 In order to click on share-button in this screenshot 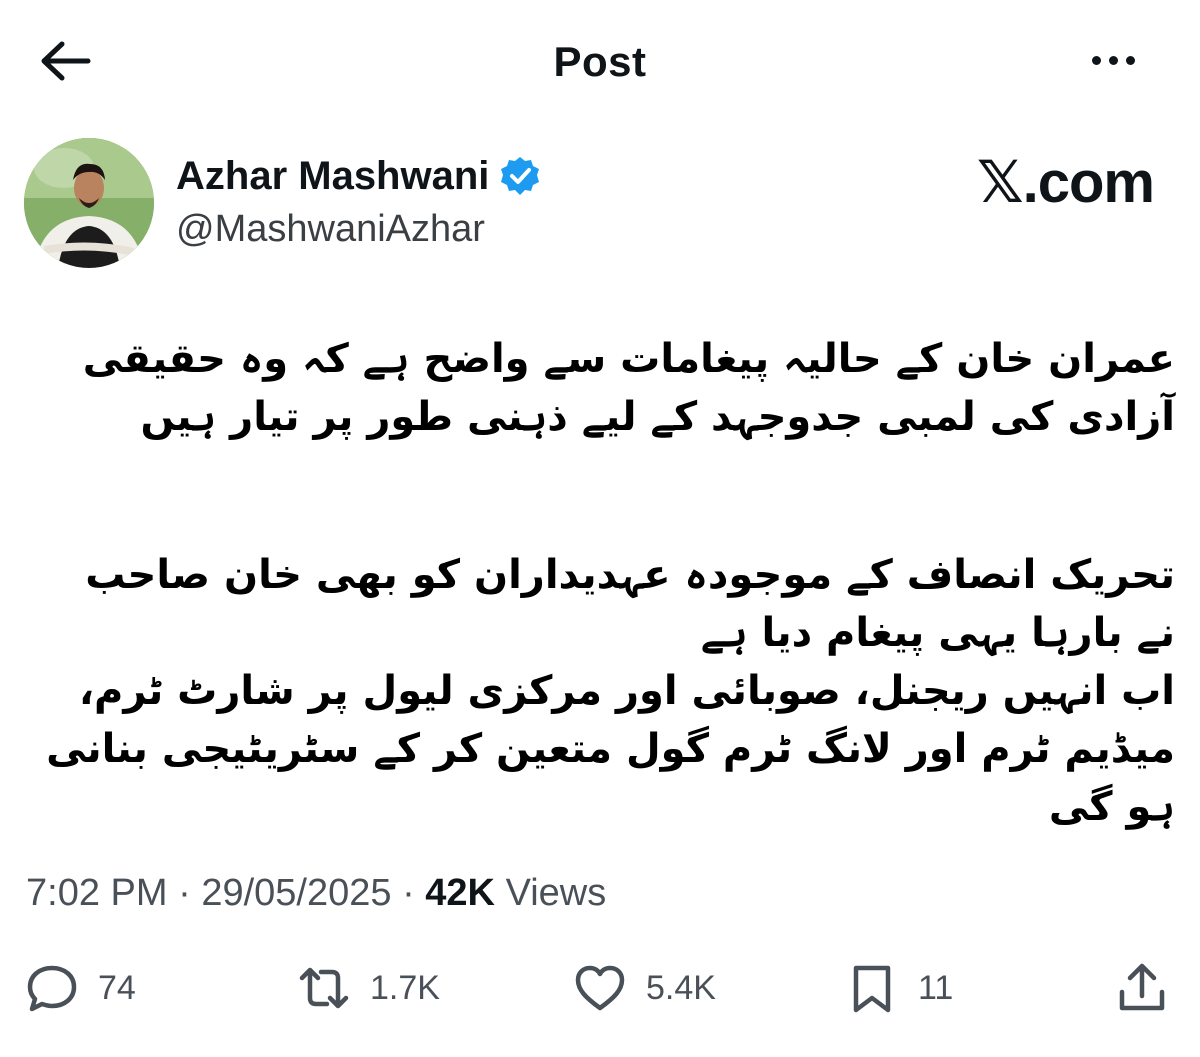, I will do `click(1142, 988)`.